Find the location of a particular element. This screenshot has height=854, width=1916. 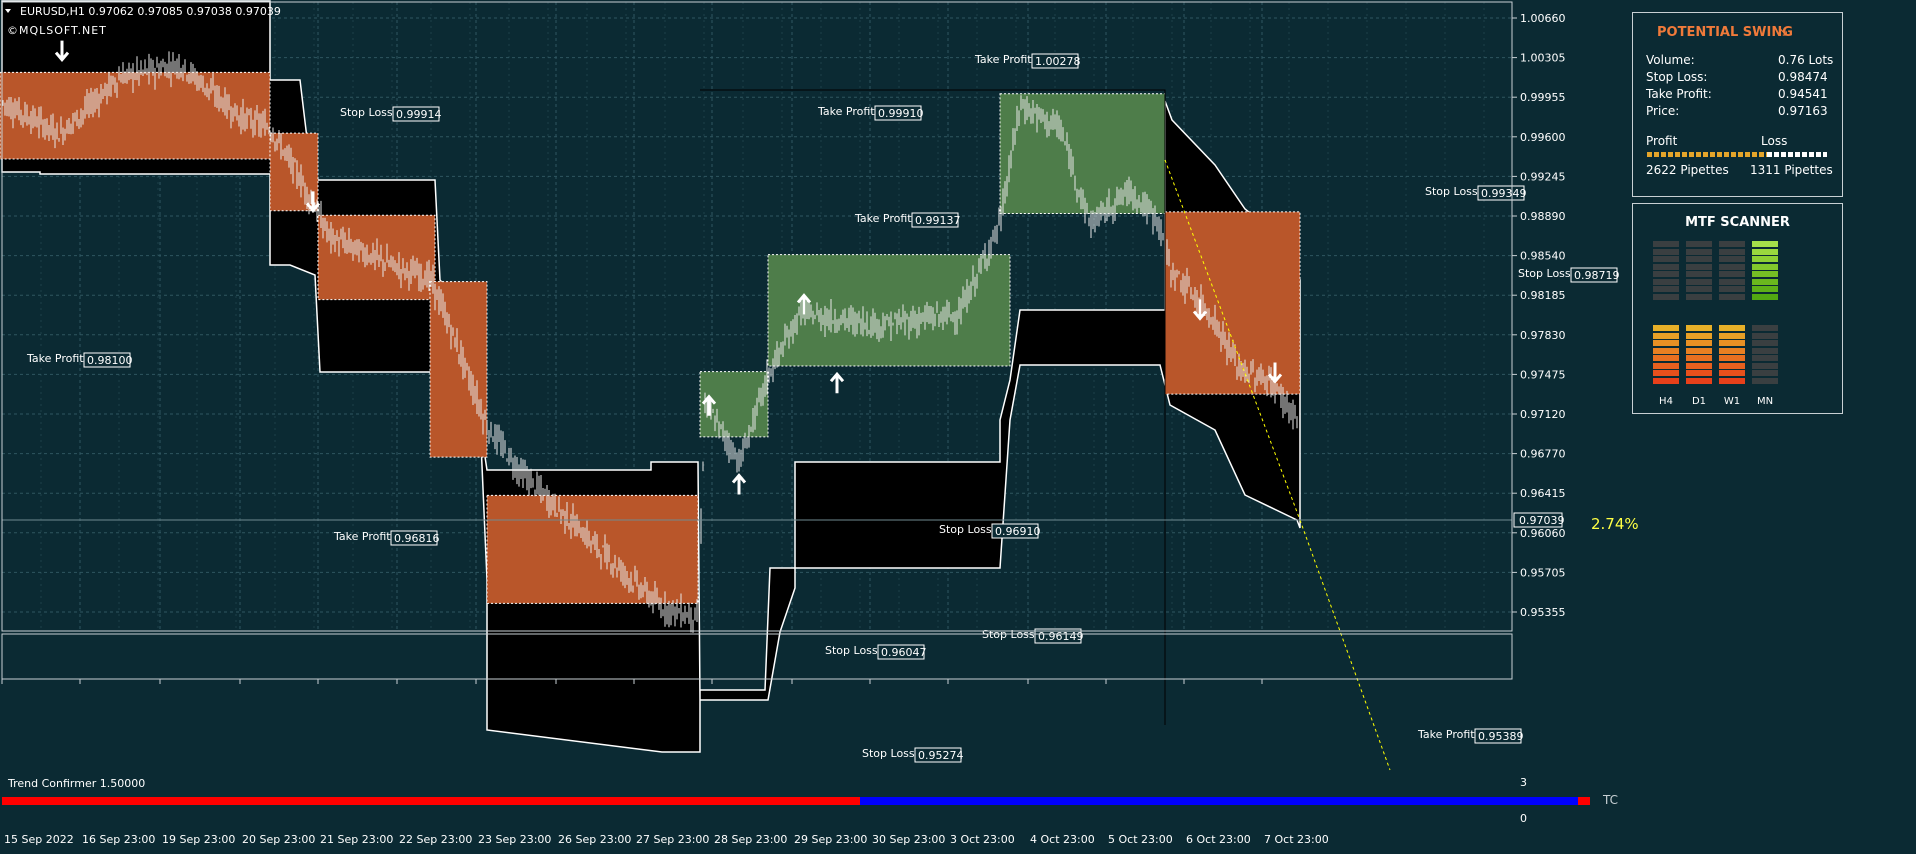

tp-sl-annotation: Take Profit 1.00278 is located at coordinates (1027, 61).